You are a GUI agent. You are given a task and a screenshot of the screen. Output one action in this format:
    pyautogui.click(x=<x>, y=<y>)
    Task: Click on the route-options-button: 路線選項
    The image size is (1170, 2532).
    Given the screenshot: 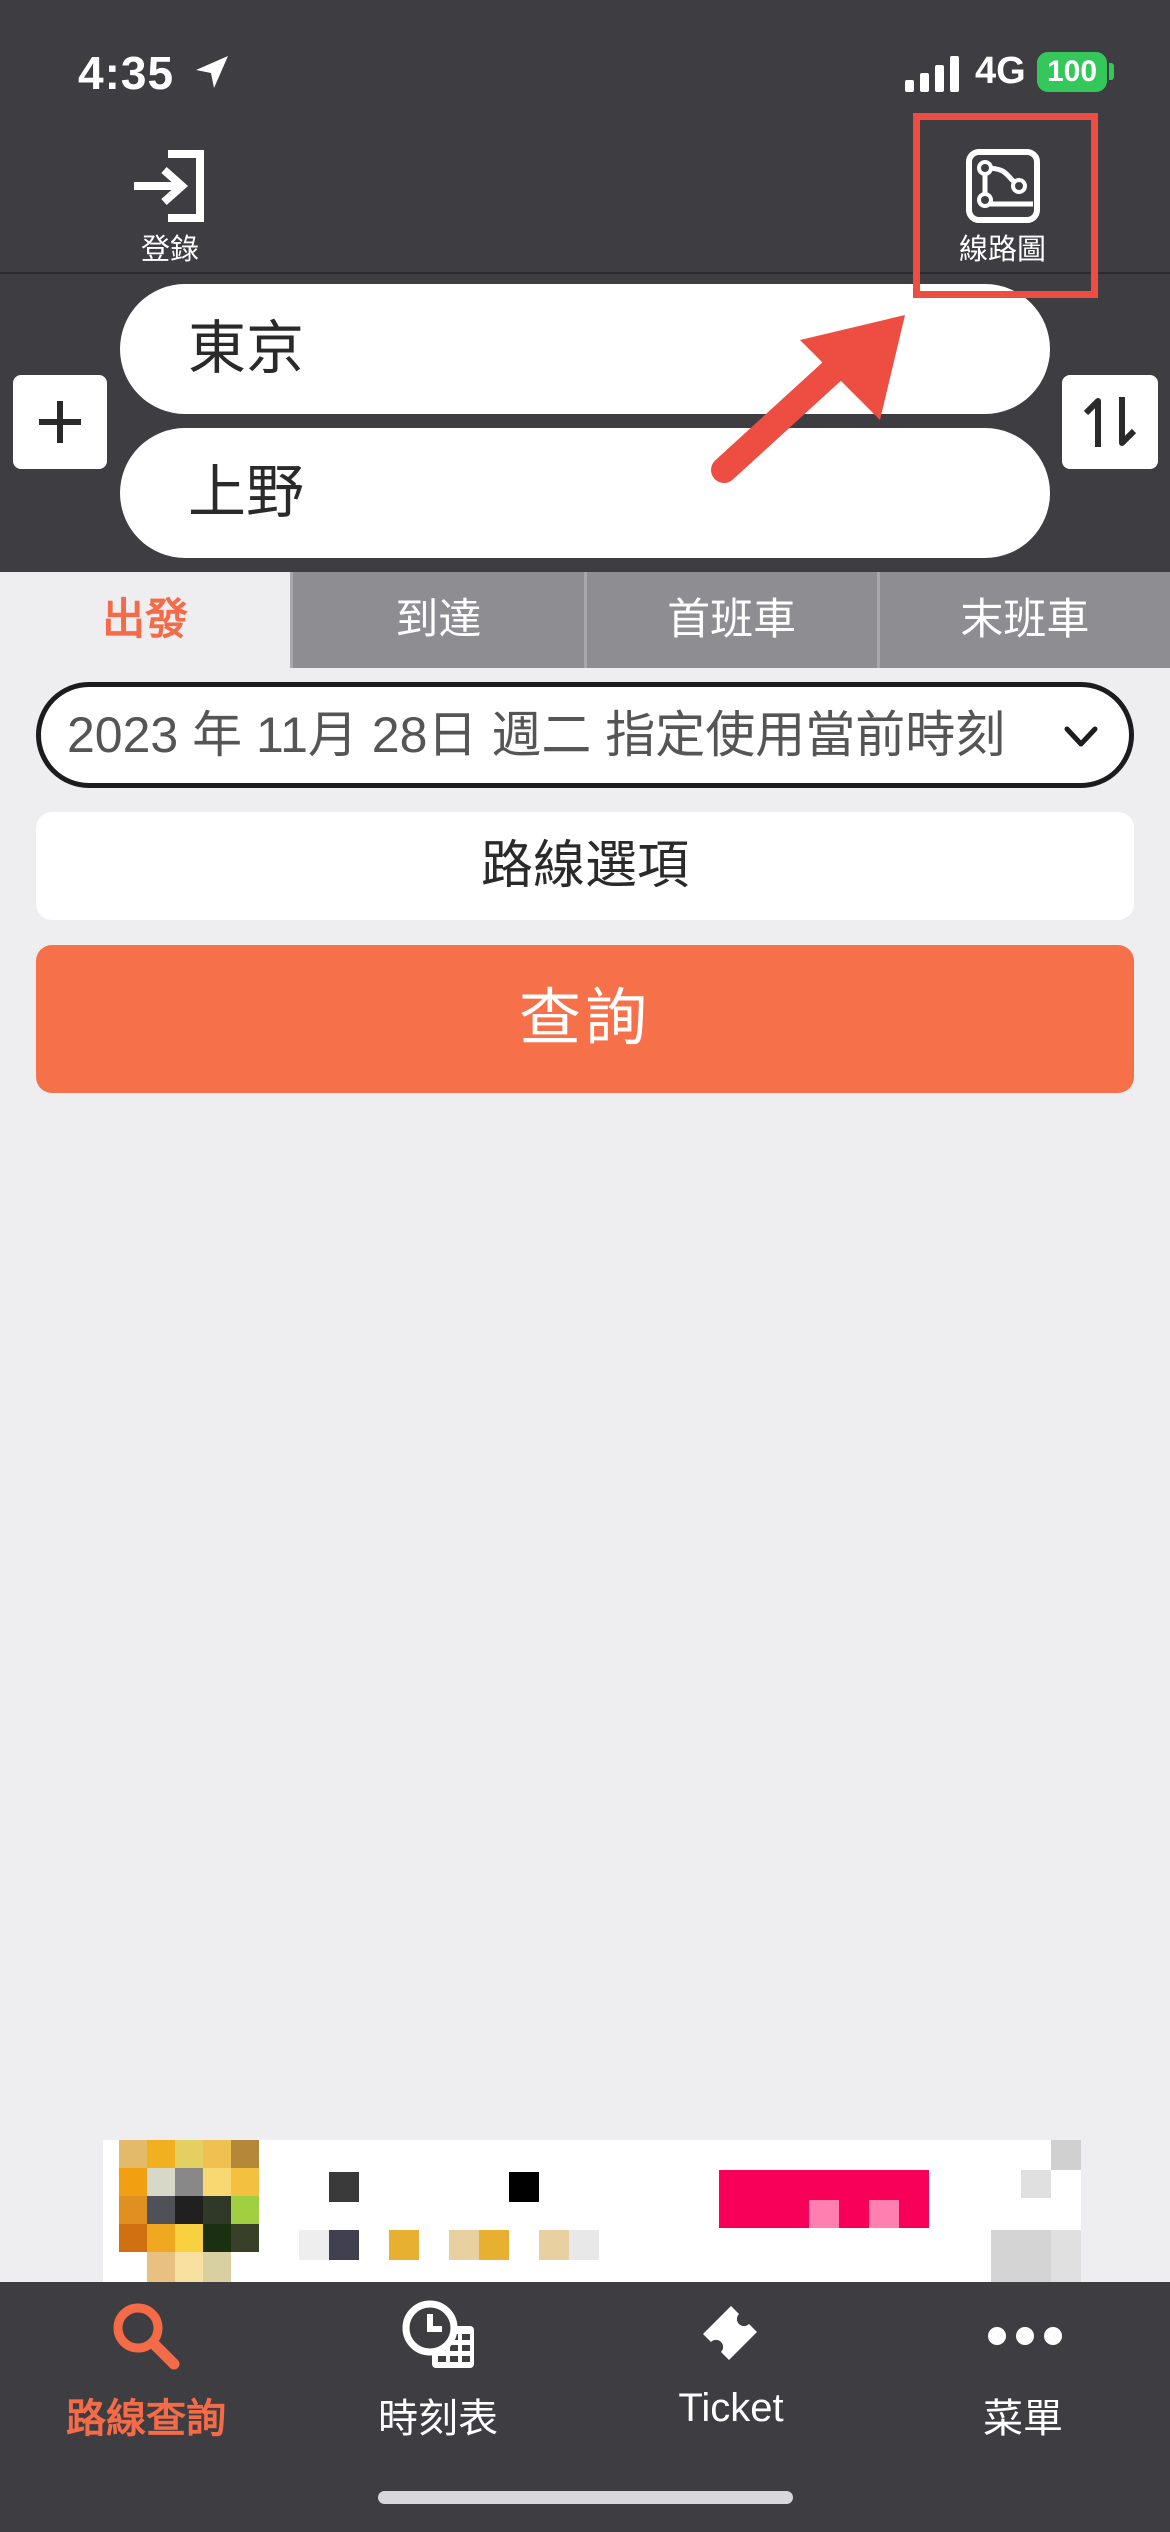 What is the action you would take?
    pyautogui.click(x=585, y=866)
    